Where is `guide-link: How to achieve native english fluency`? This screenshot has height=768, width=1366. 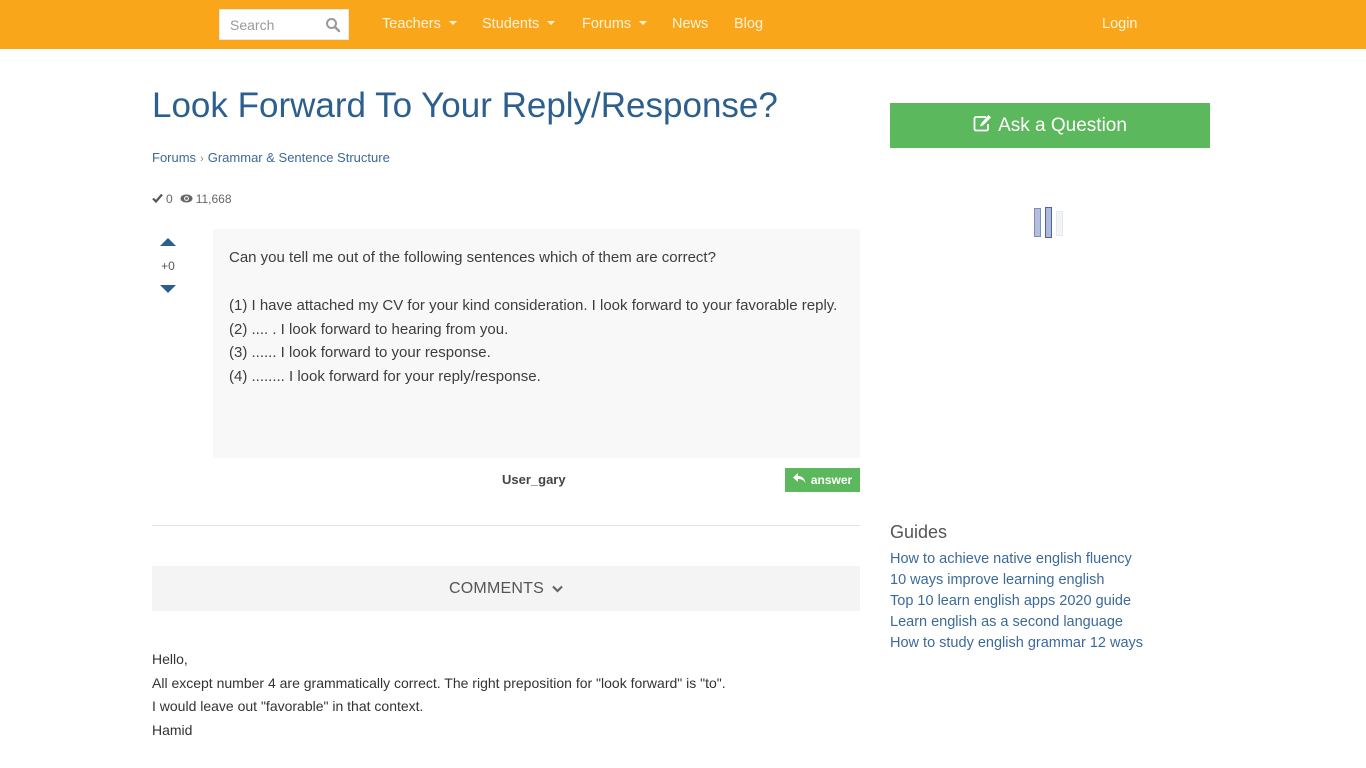
guide-link: How to achieve native english fluency is located at coordinates (1016, 559).